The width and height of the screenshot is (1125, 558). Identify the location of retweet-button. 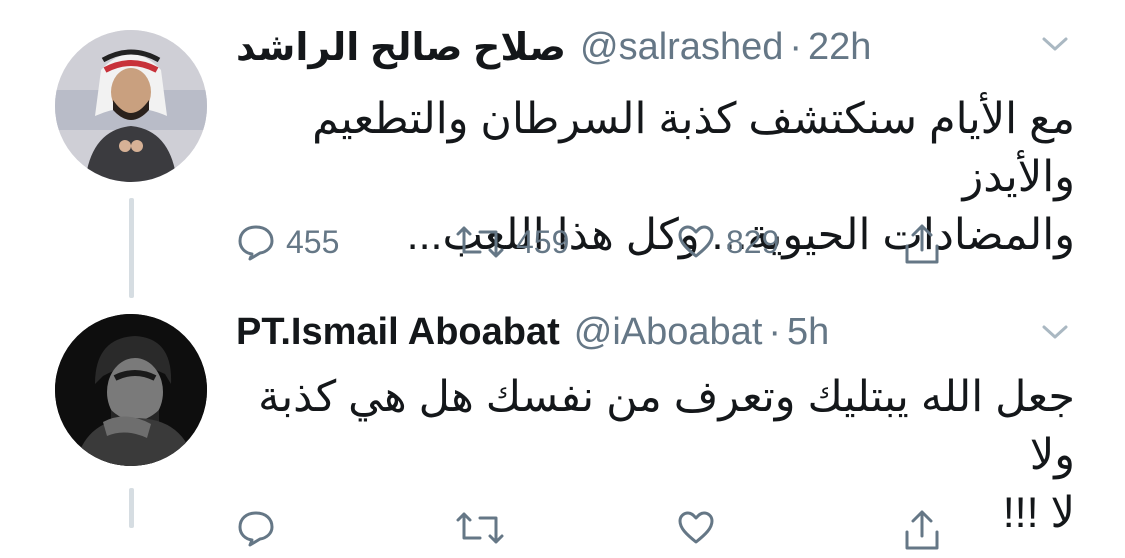
(485, 528).